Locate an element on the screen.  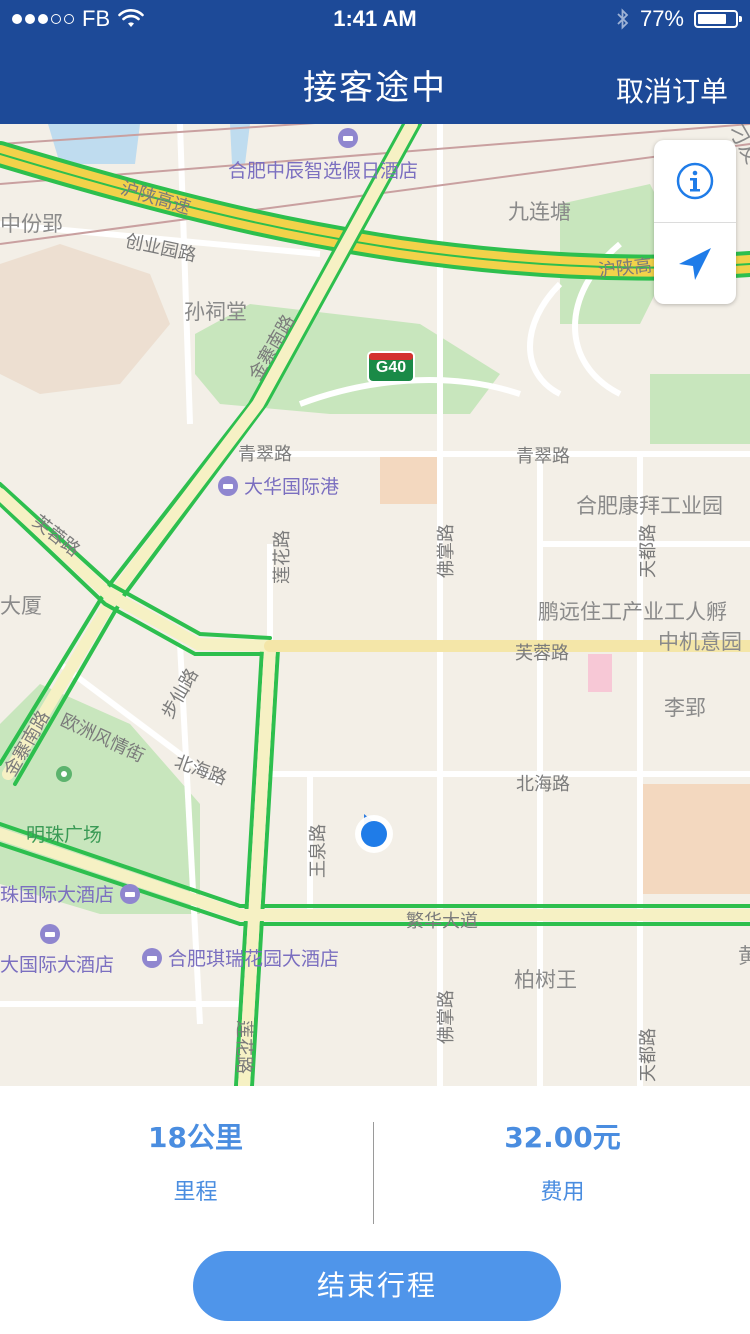
cancel-order-button: 取消订单 is located at coordinates (672, 90).